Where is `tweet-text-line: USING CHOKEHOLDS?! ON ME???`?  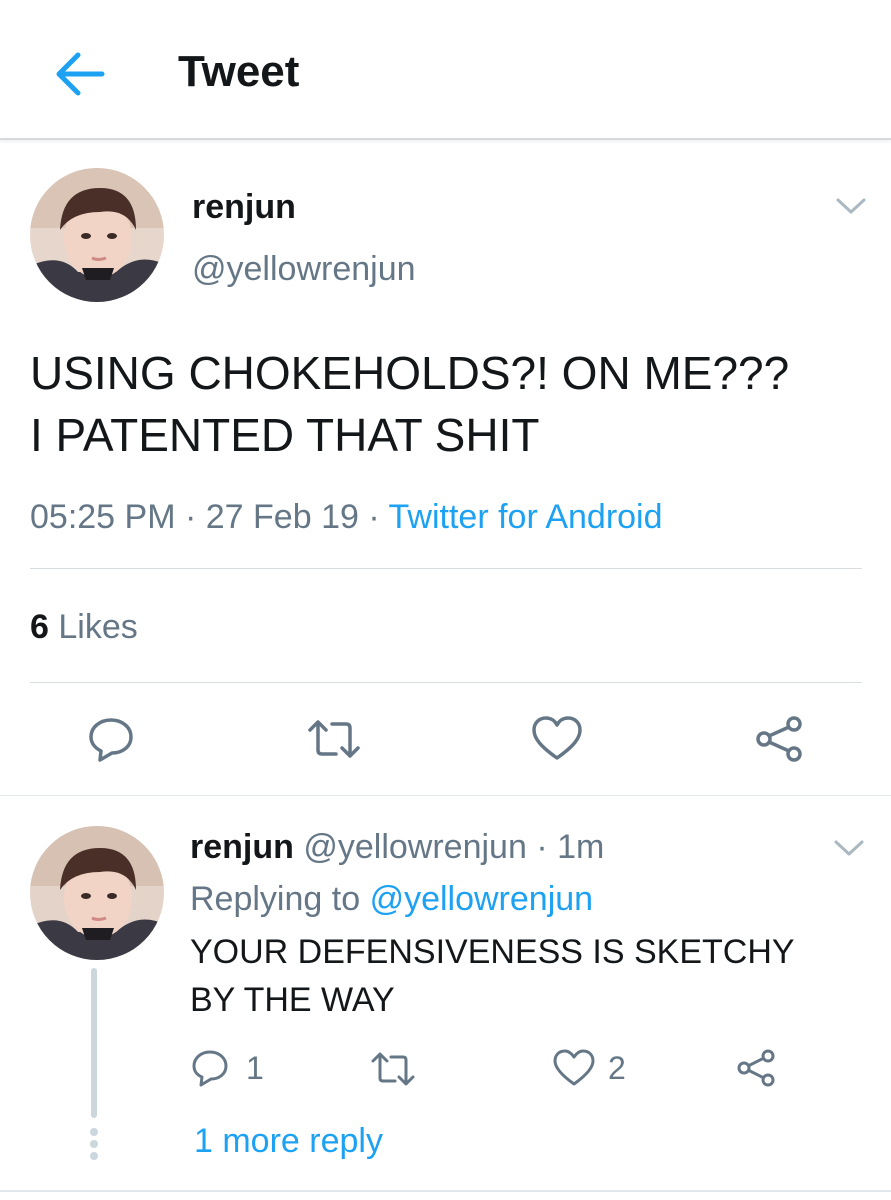 tweet-text-line: USING CHOKEHOLDS?! ON ME??? is located at coordinates (410, 373).